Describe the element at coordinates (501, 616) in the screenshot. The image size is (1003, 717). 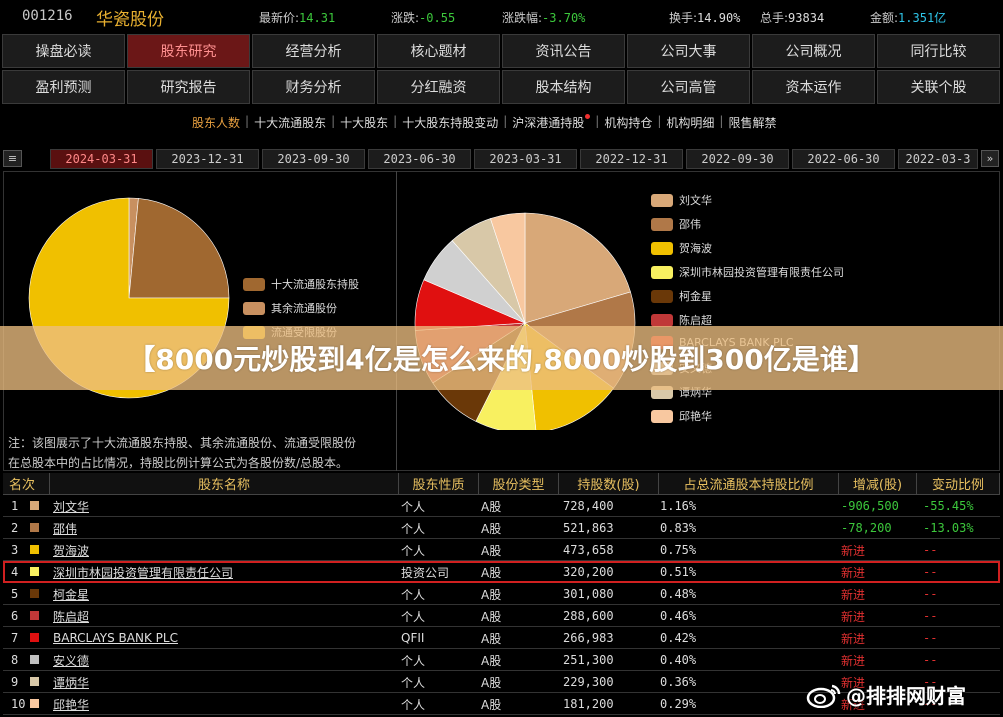
I see `table-row: 6 陈启超 个人 A股 288,600 0.46% 新进 --` at that location.